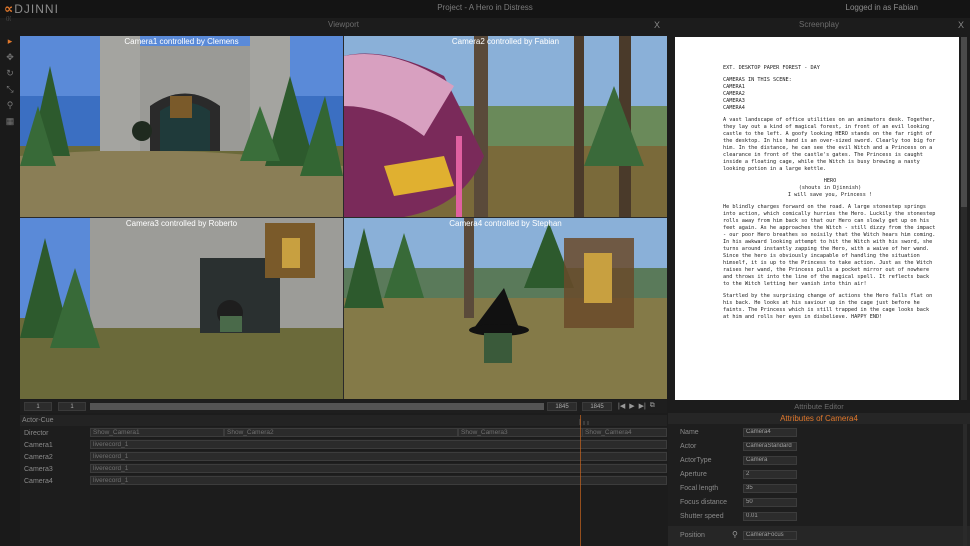  I want to click on attr-row-name: Name Camera4, so click(819, 434).